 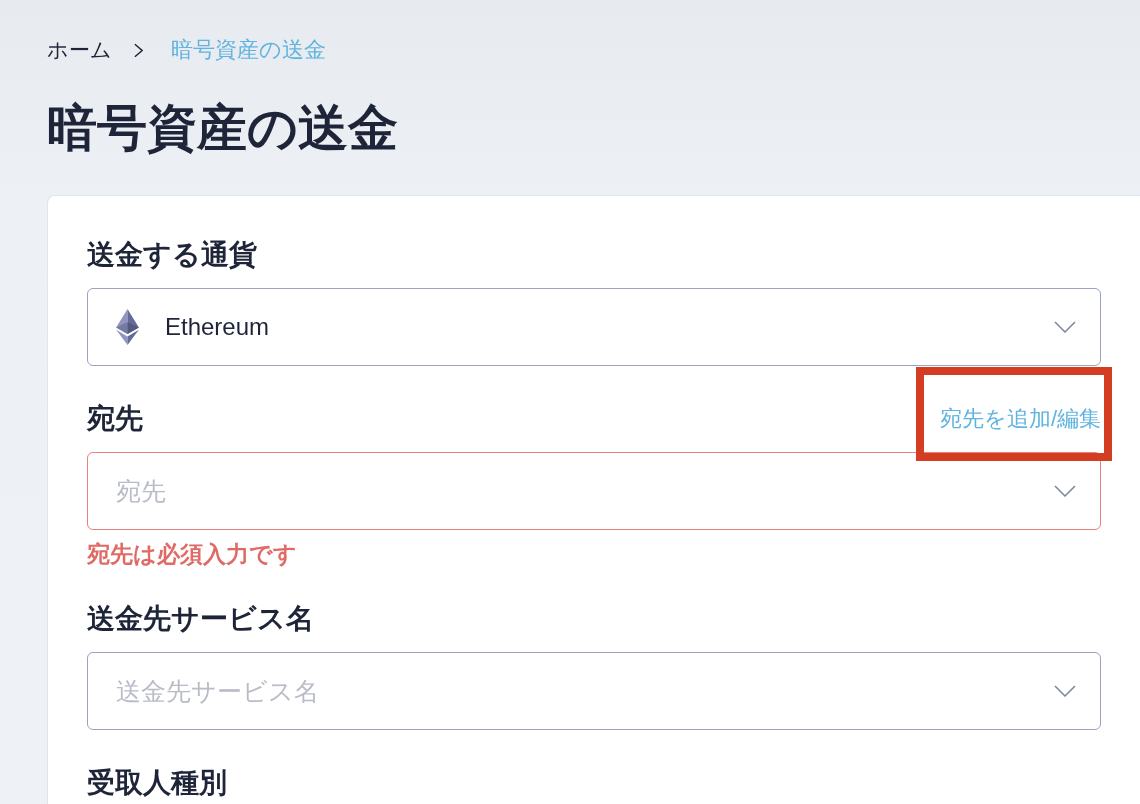 I want to click on field-label: 受取人種別, so click(x=157, y=783).